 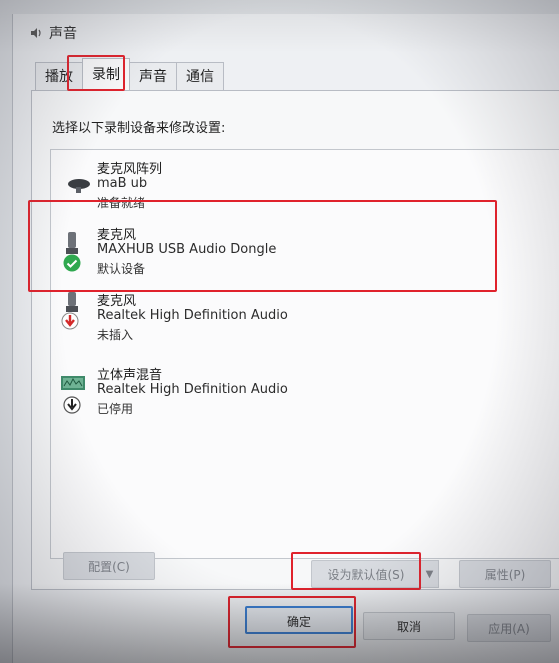 I want to click on chevron-down-icon: ▼, so click(x=429, y=574).